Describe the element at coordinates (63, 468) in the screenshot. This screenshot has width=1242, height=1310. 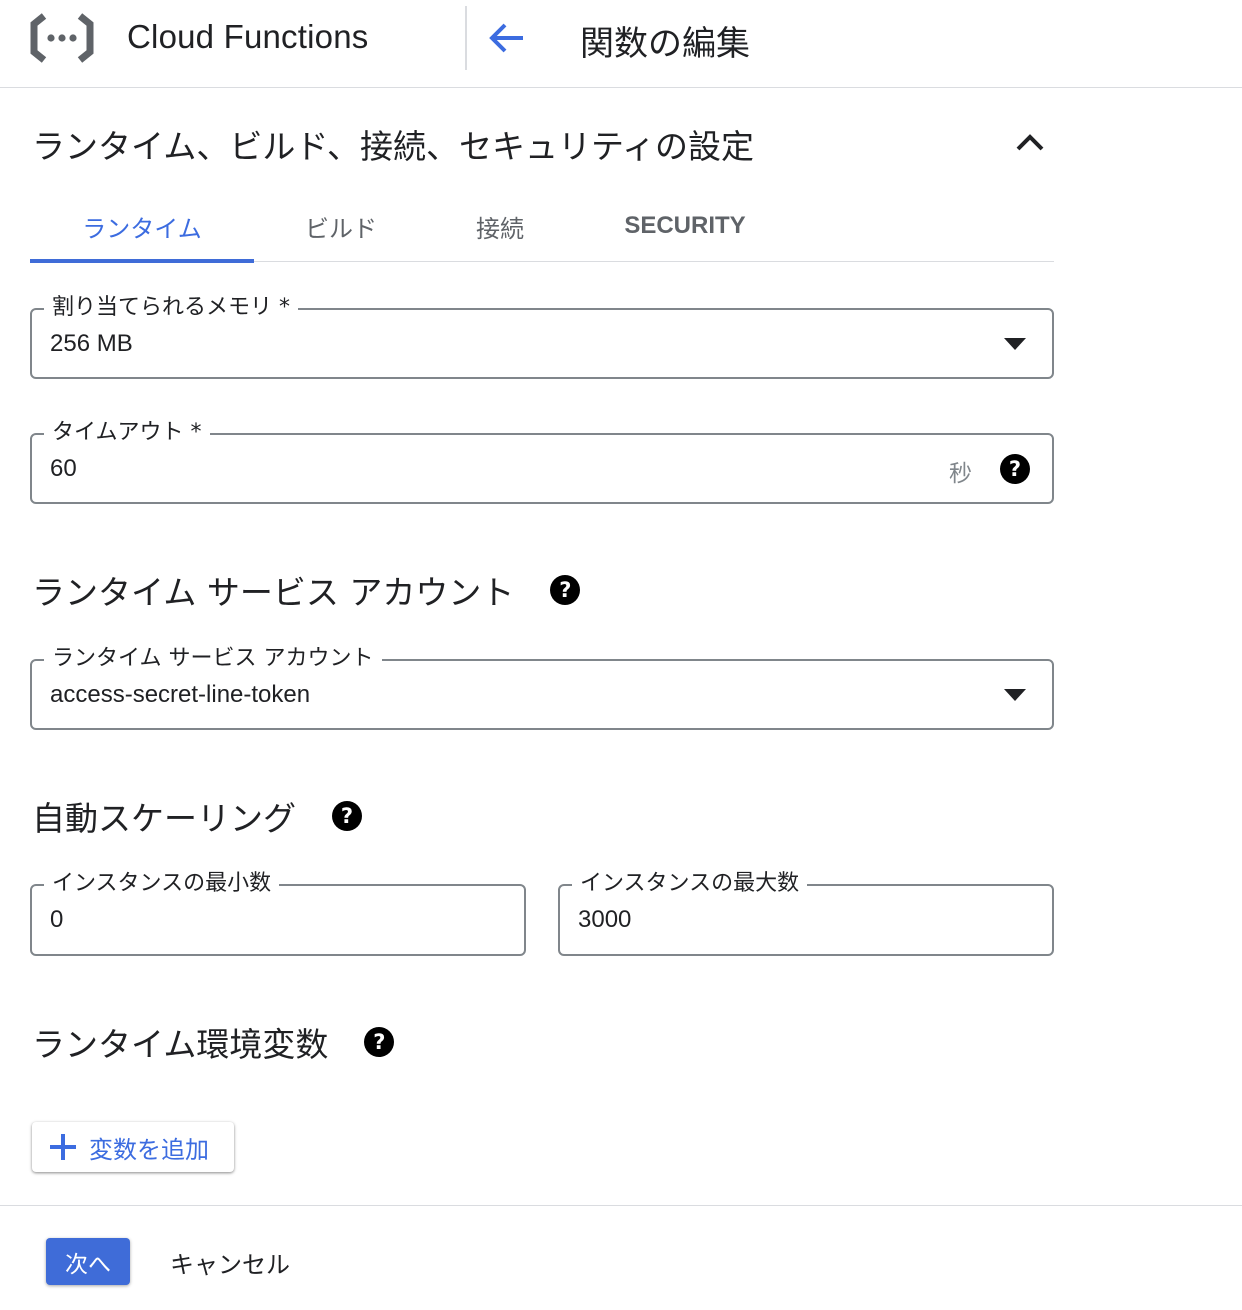
I see `timeout-value: 60` at that location.